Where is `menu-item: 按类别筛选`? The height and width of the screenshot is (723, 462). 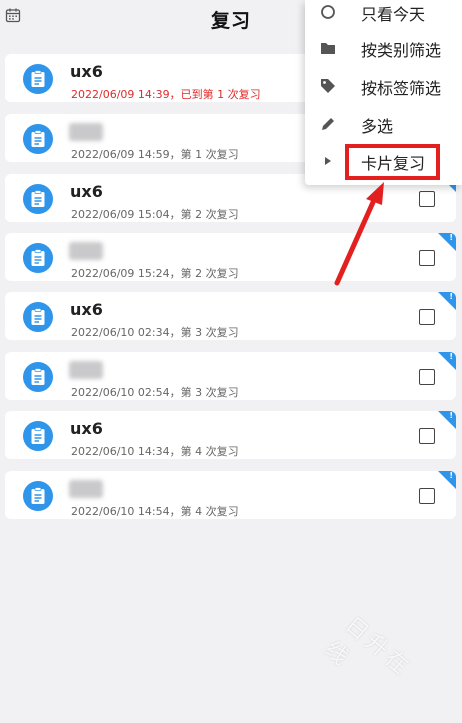
menu-item: 按类别筛选 is located at coordinates (383, 48).